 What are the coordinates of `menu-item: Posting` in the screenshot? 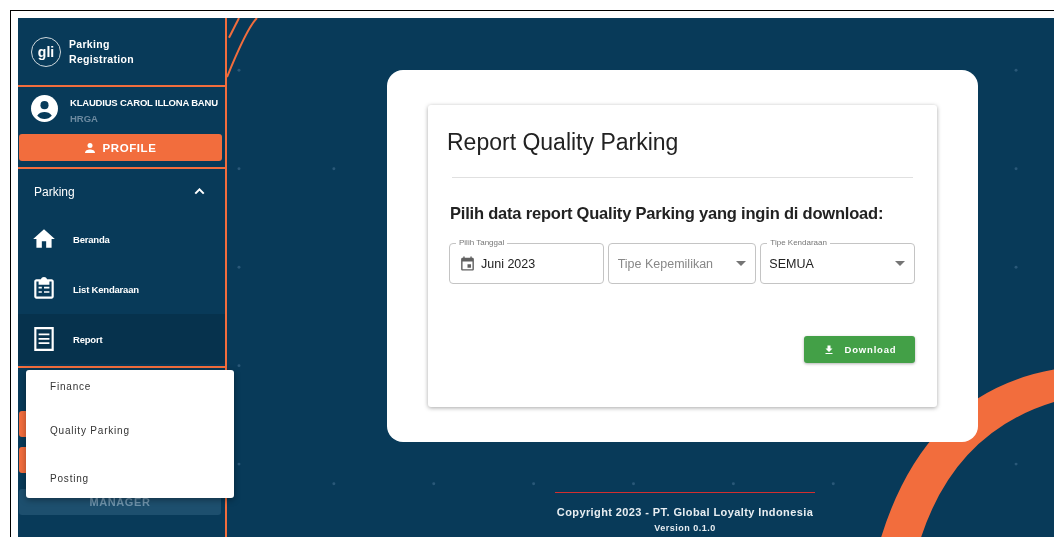 It's located at (130, 479).